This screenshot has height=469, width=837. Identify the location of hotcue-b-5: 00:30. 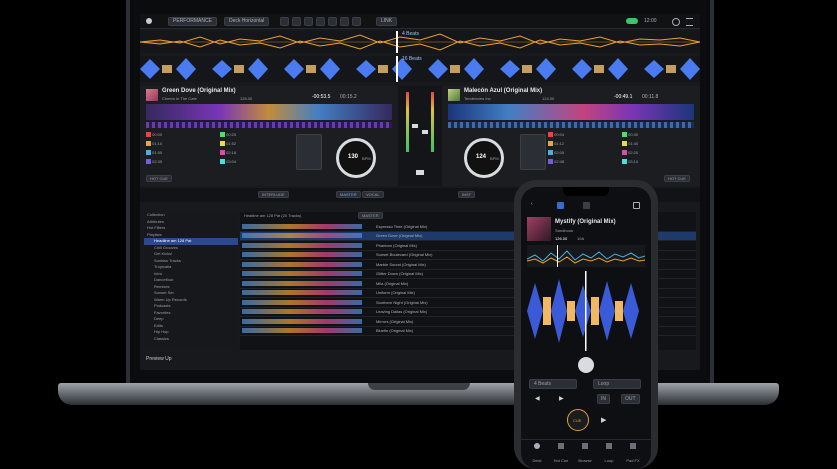
(657, 135).